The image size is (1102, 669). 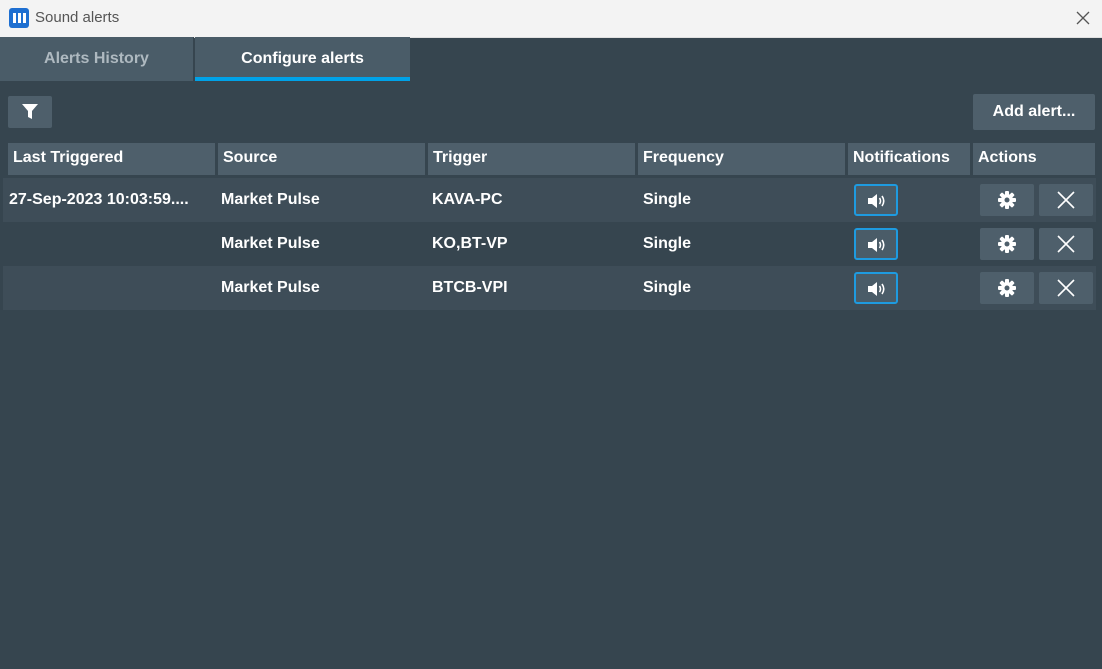 What do you see at coordinates (551, 59) in the screenshot?
I see `tab-bar: Alerts History Configure alerts` at bounding box center [551, 59].